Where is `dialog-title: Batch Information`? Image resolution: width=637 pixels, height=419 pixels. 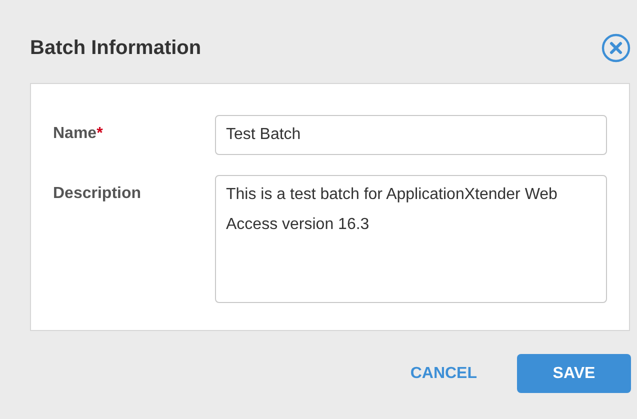
dialog-title: Batch Information is located at coordinates (116, 48).